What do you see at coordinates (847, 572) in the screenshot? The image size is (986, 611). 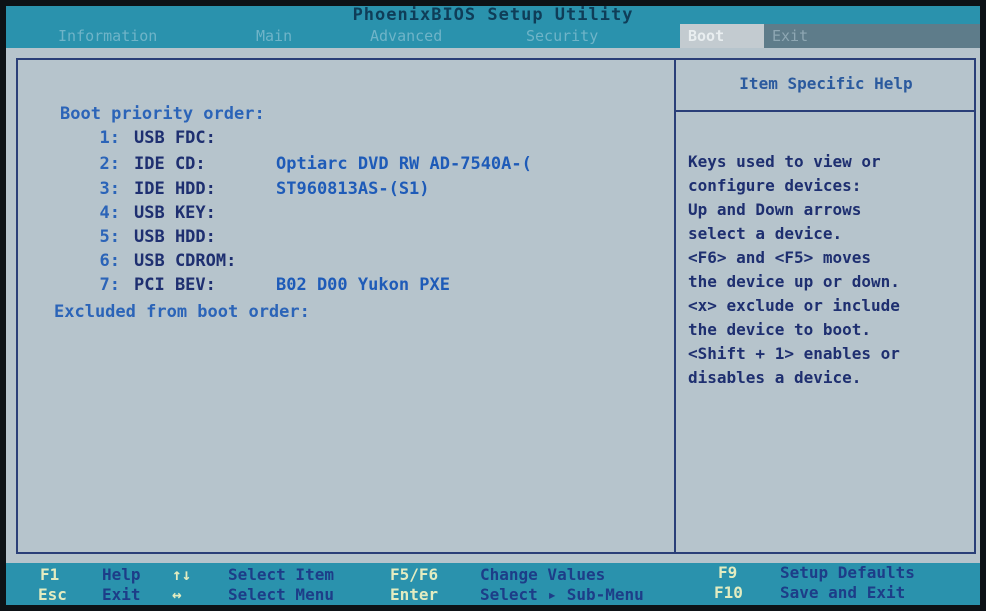 I see `setup-defaults-desc: Setup Defaults` at bounding box center [847, 572].